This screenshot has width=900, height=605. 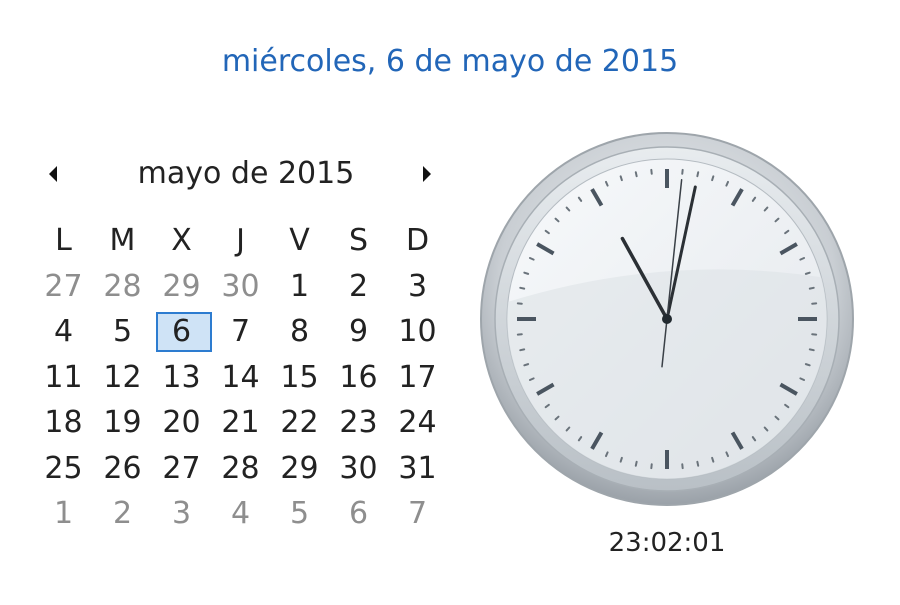 I want to click on calendar-day: 26, so click(x=122, y=469).